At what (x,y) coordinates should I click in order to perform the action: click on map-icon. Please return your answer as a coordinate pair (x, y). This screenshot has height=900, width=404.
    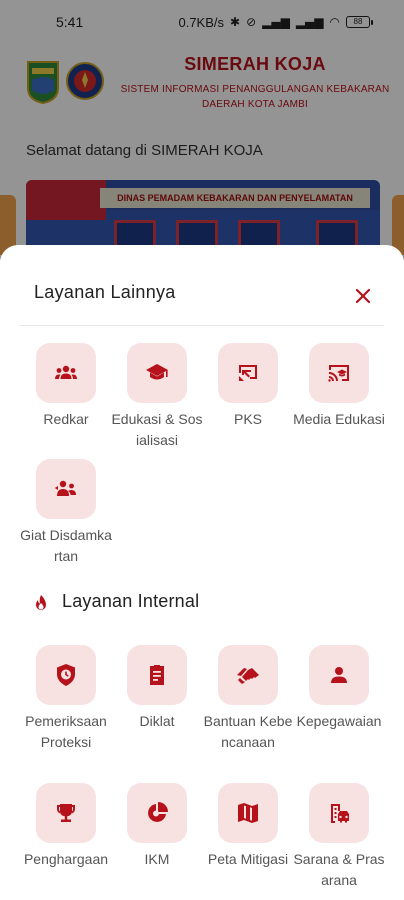
    Looking at the image, I should click on (248, 813).